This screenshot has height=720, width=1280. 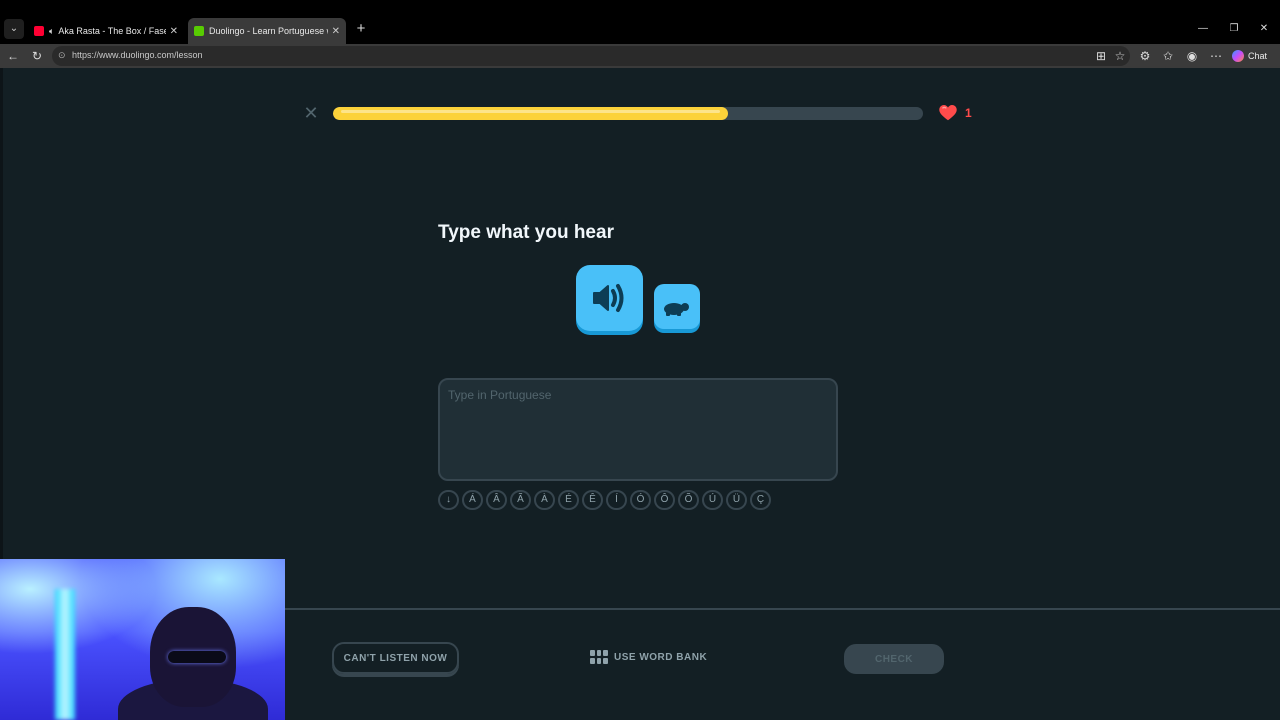 What do you see at coordinates (311, 113) in the screenshot?
I see `close-lesson-icon: ✕` at bounding box center [311, 113].